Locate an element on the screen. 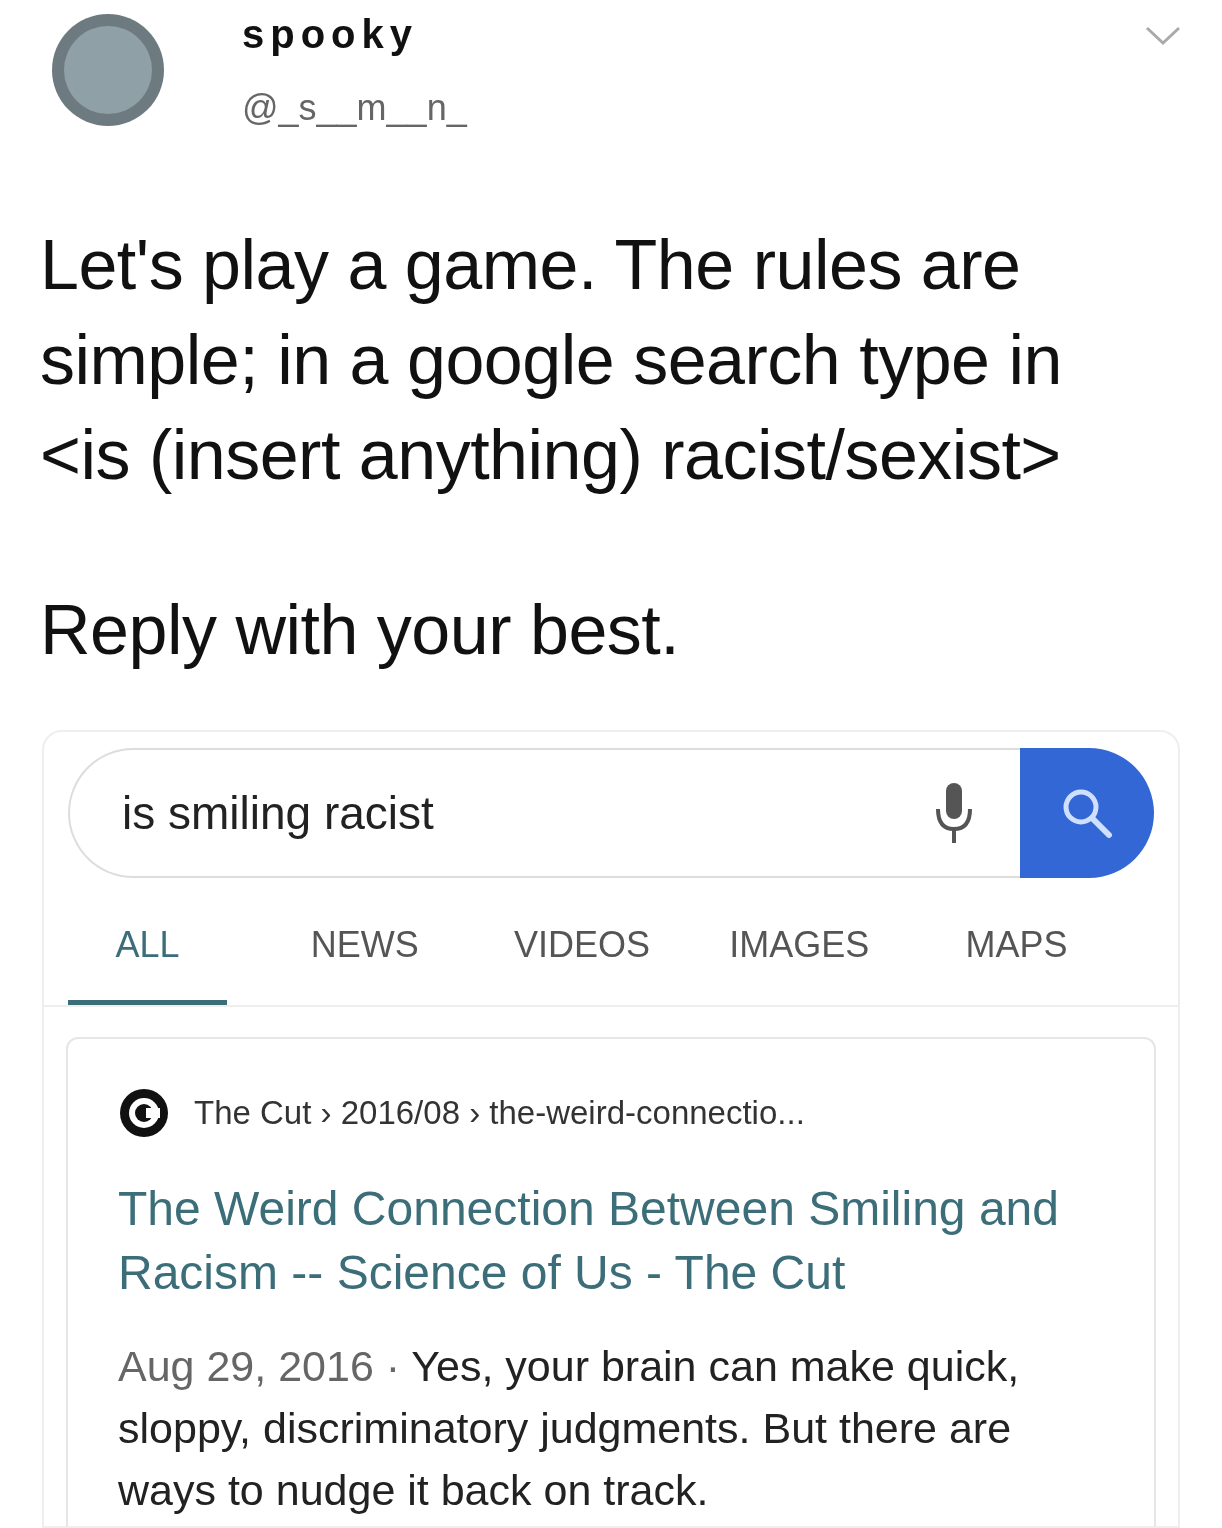 Image resolution: width=1222 pixels, height=1528 pixels. result-snippet: Aug 29, 2016 · Yes, your brain can make quick, sloppy, discriminatory judgments. But there are ways to nudge it back on track. is located at coordinates (569, 1428).